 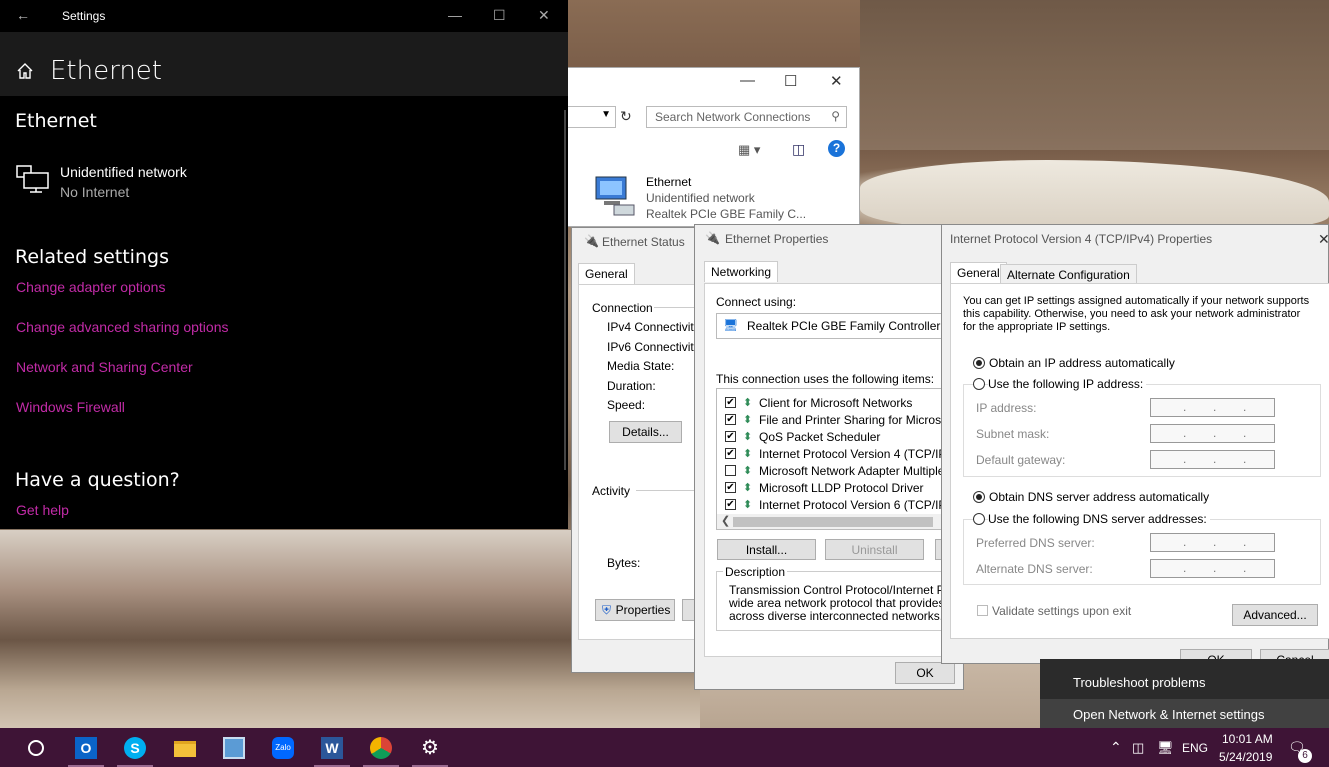 What do you see at coordinates (381, 748) in the screenshot?
I see `chrome-icon` at bounding box center [381, 748].